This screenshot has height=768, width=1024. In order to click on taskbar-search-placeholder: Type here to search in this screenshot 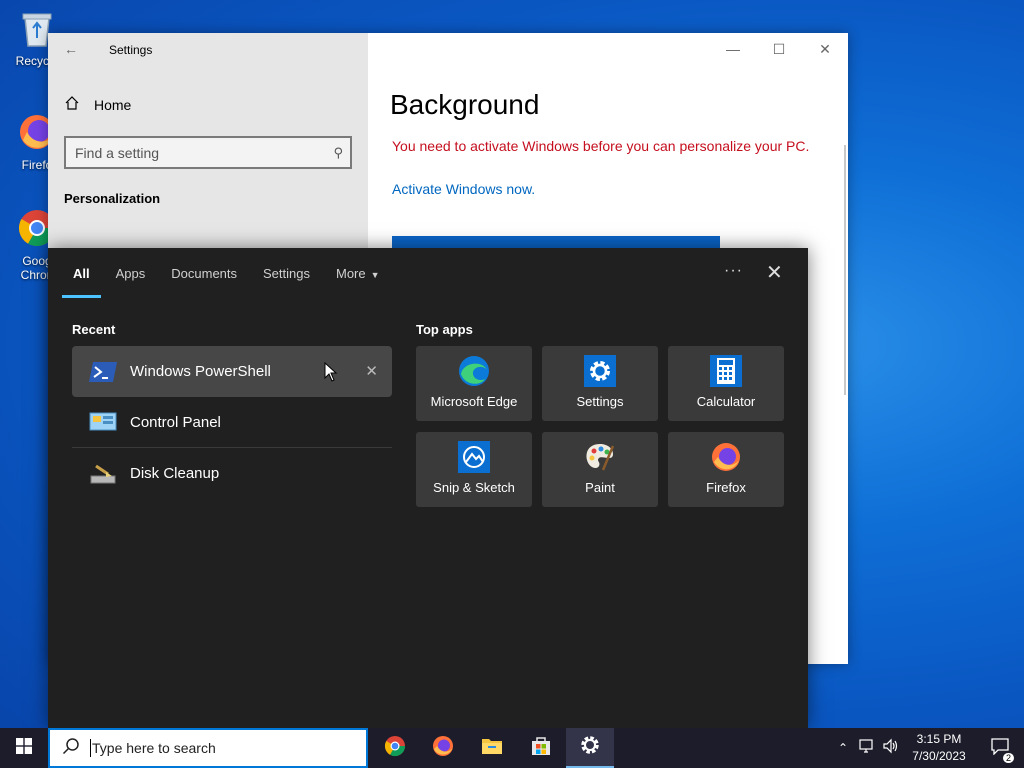, I will do `click(154, 748)`.